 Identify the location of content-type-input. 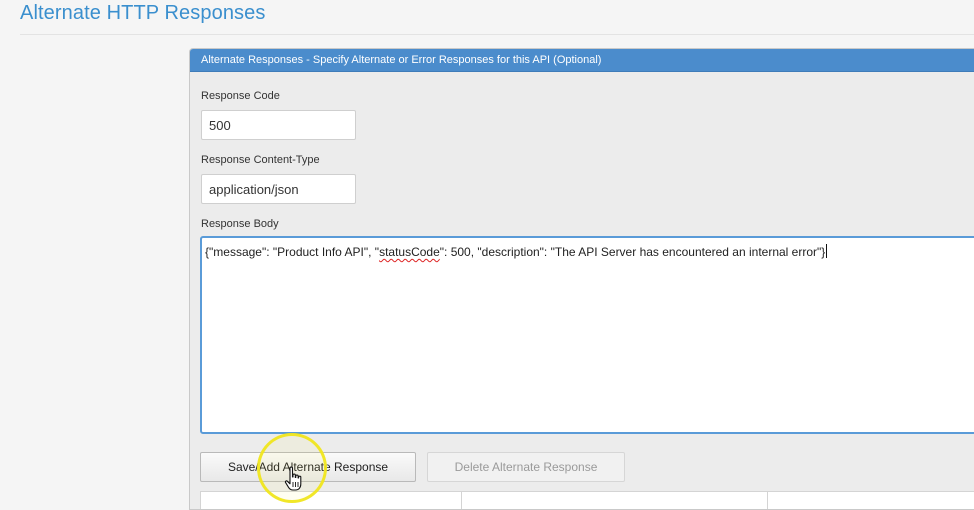
(278, 189).